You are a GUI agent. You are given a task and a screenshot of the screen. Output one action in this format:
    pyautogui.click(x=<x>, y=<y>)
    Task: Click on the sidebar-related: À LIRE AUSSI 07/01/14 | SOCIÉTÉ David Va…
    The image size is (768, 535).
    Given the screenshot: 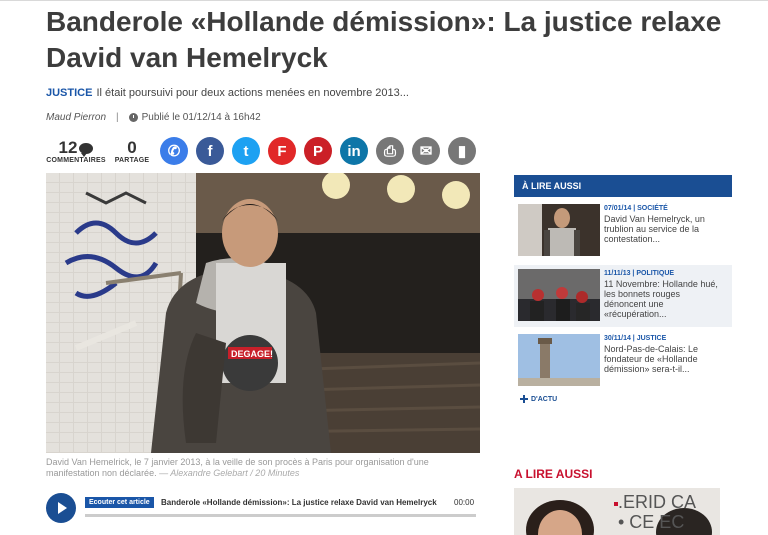 What is the action you would take?
    pyautogui.click(x=623, y=283)
    